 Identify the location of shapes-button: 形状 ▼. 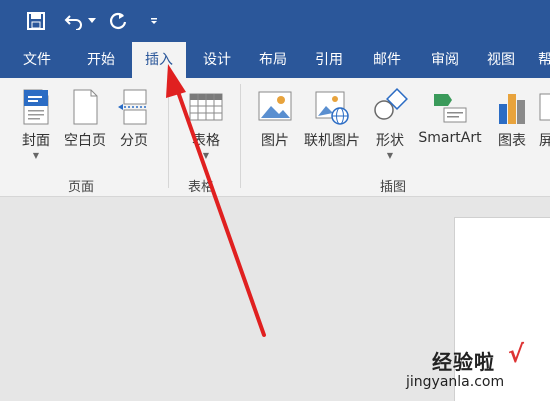
(390, 124).